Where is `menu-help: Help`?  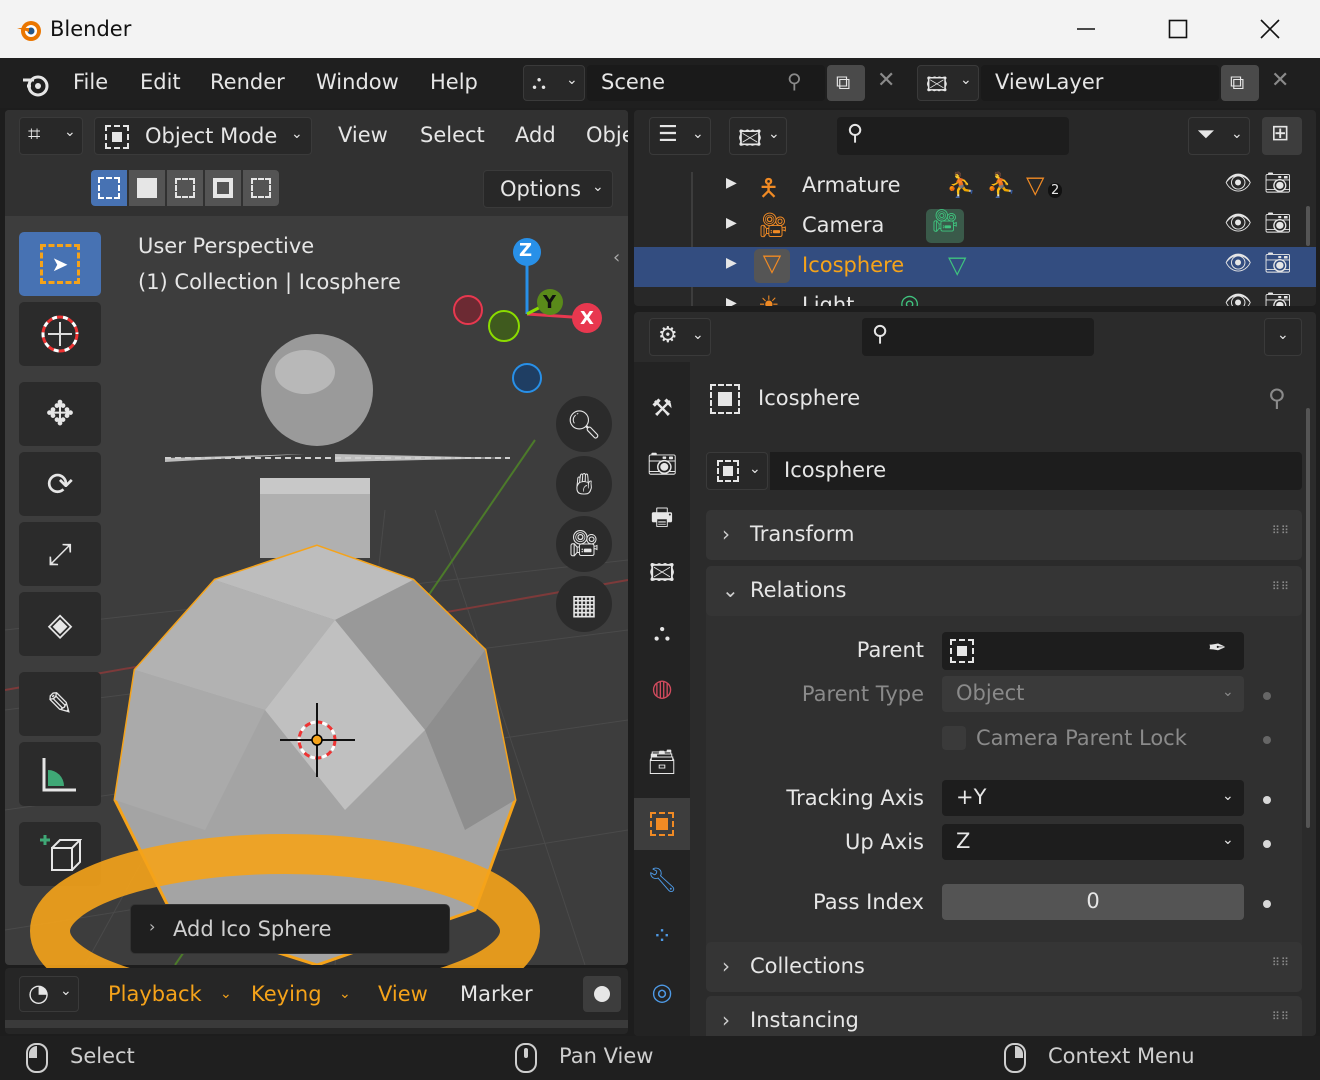
menu-help: Help is located at coordinates (454, 82).